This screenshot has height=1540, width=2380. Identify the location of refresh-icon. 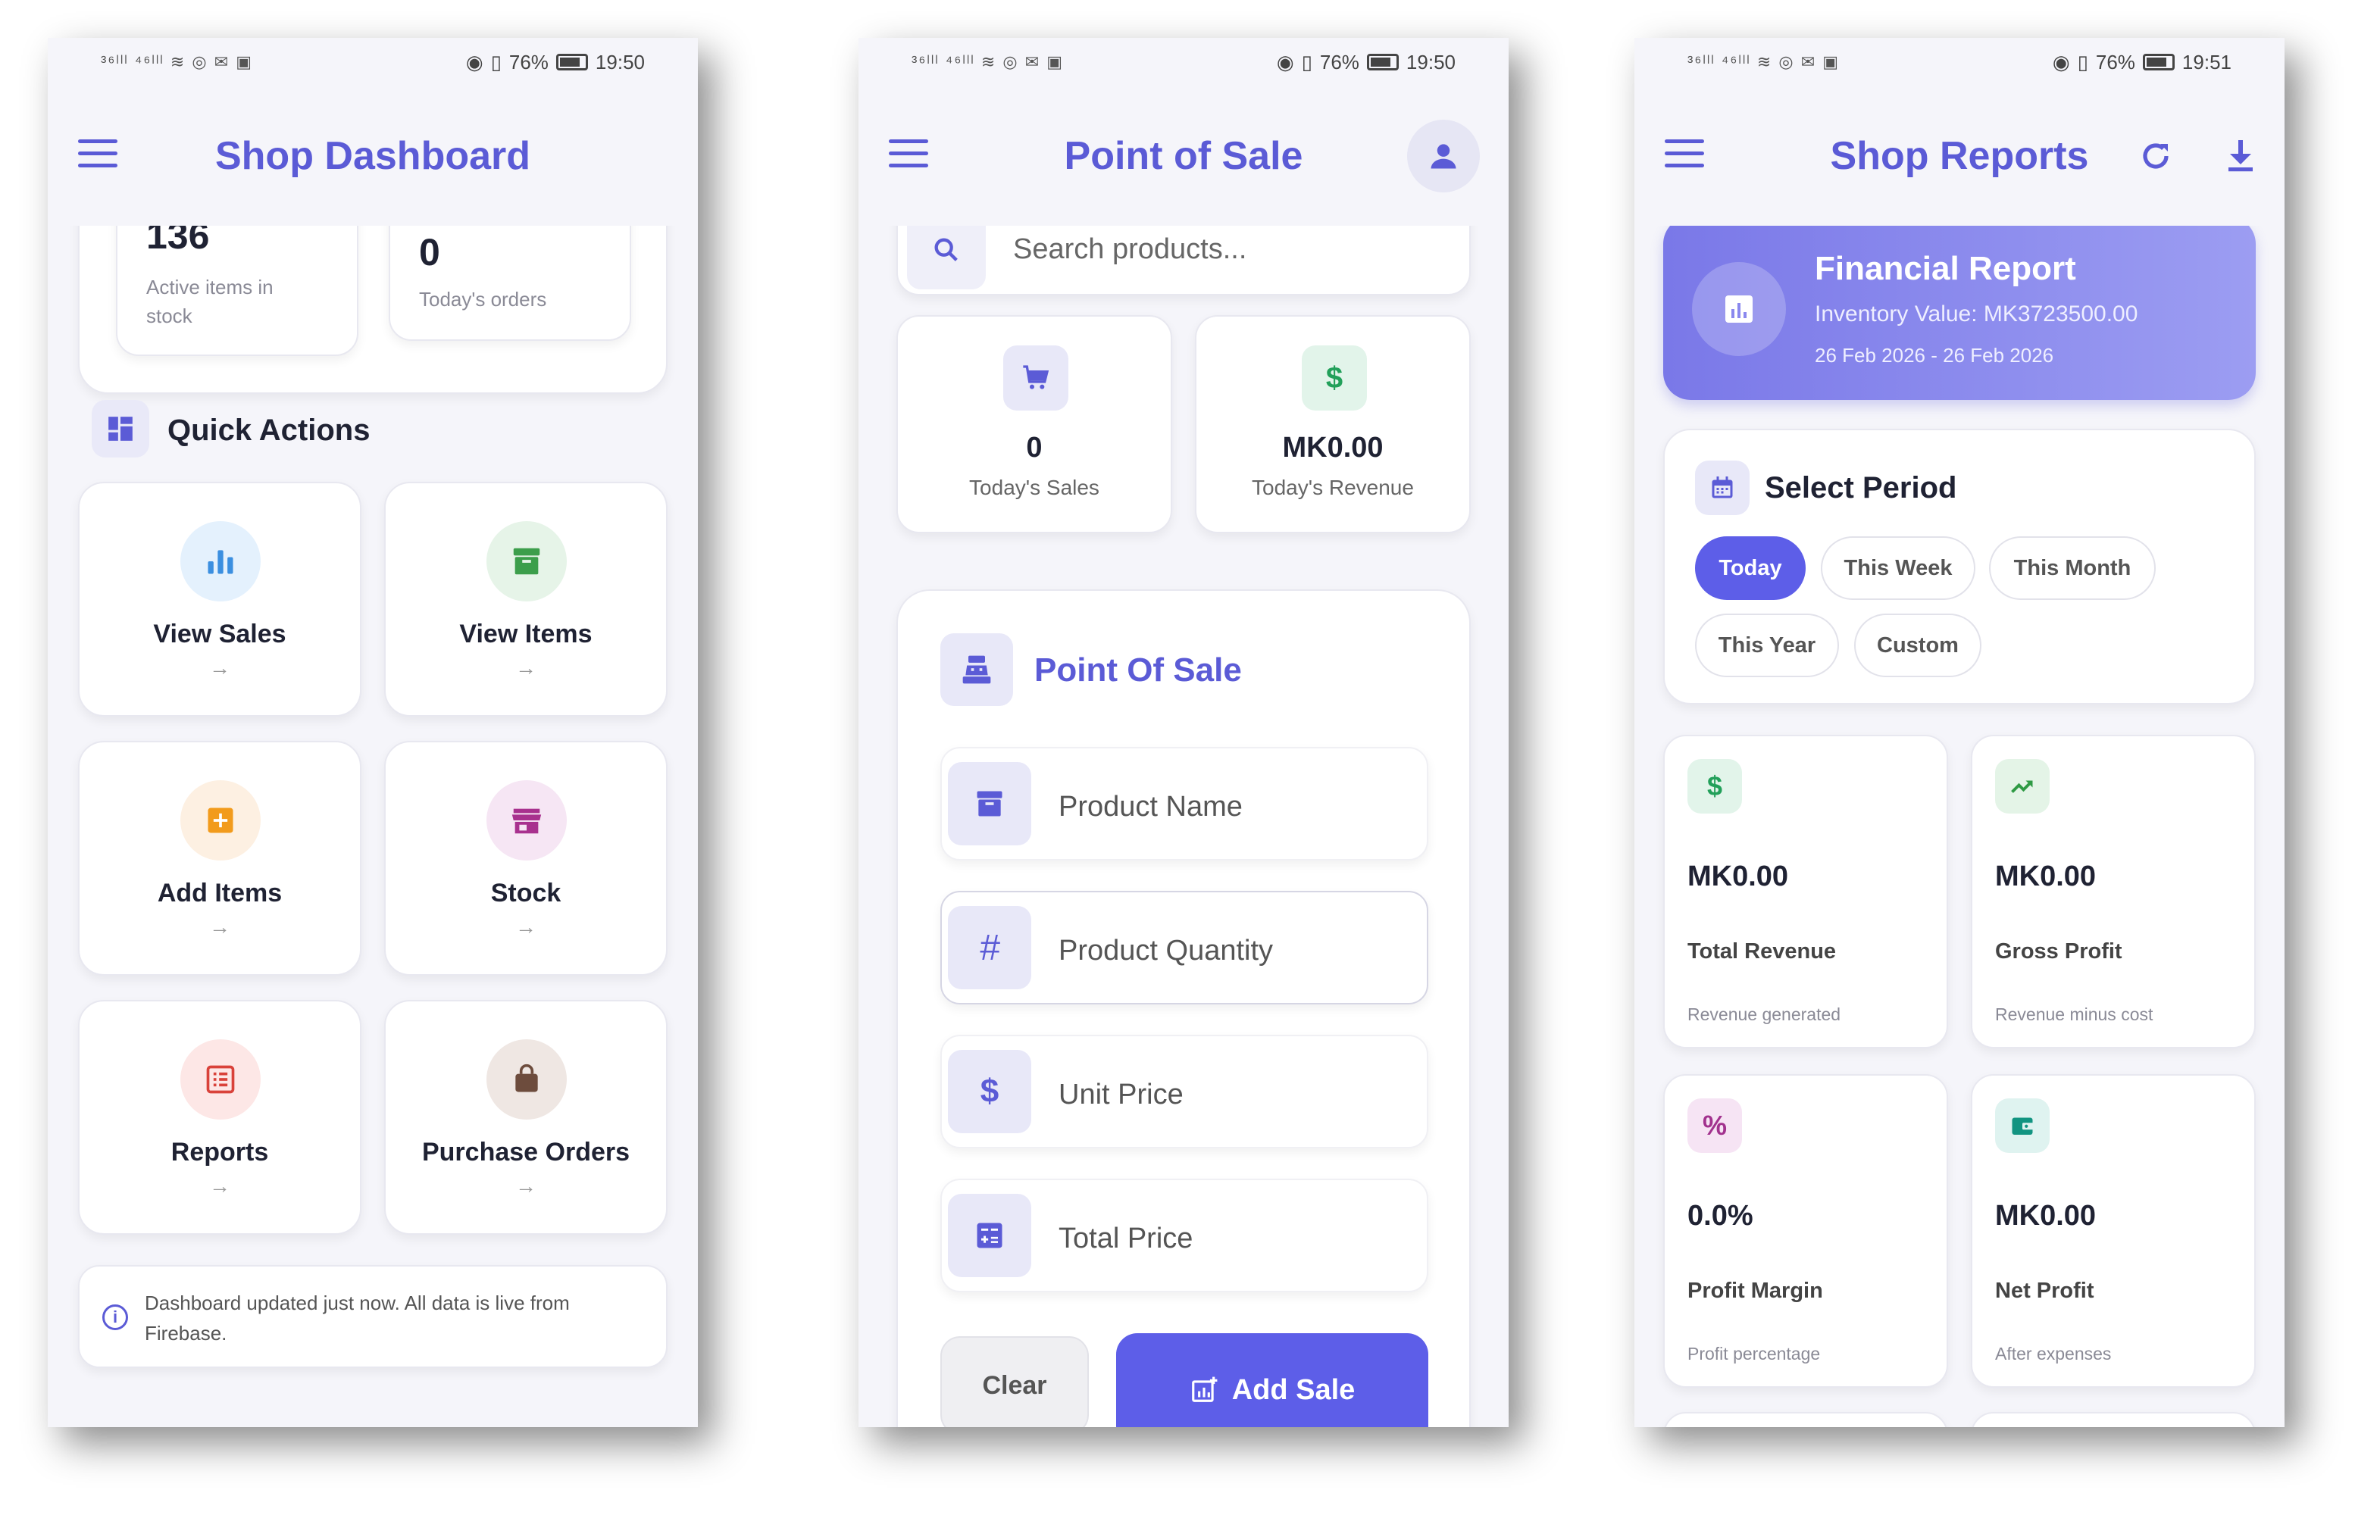
(2156, 156).